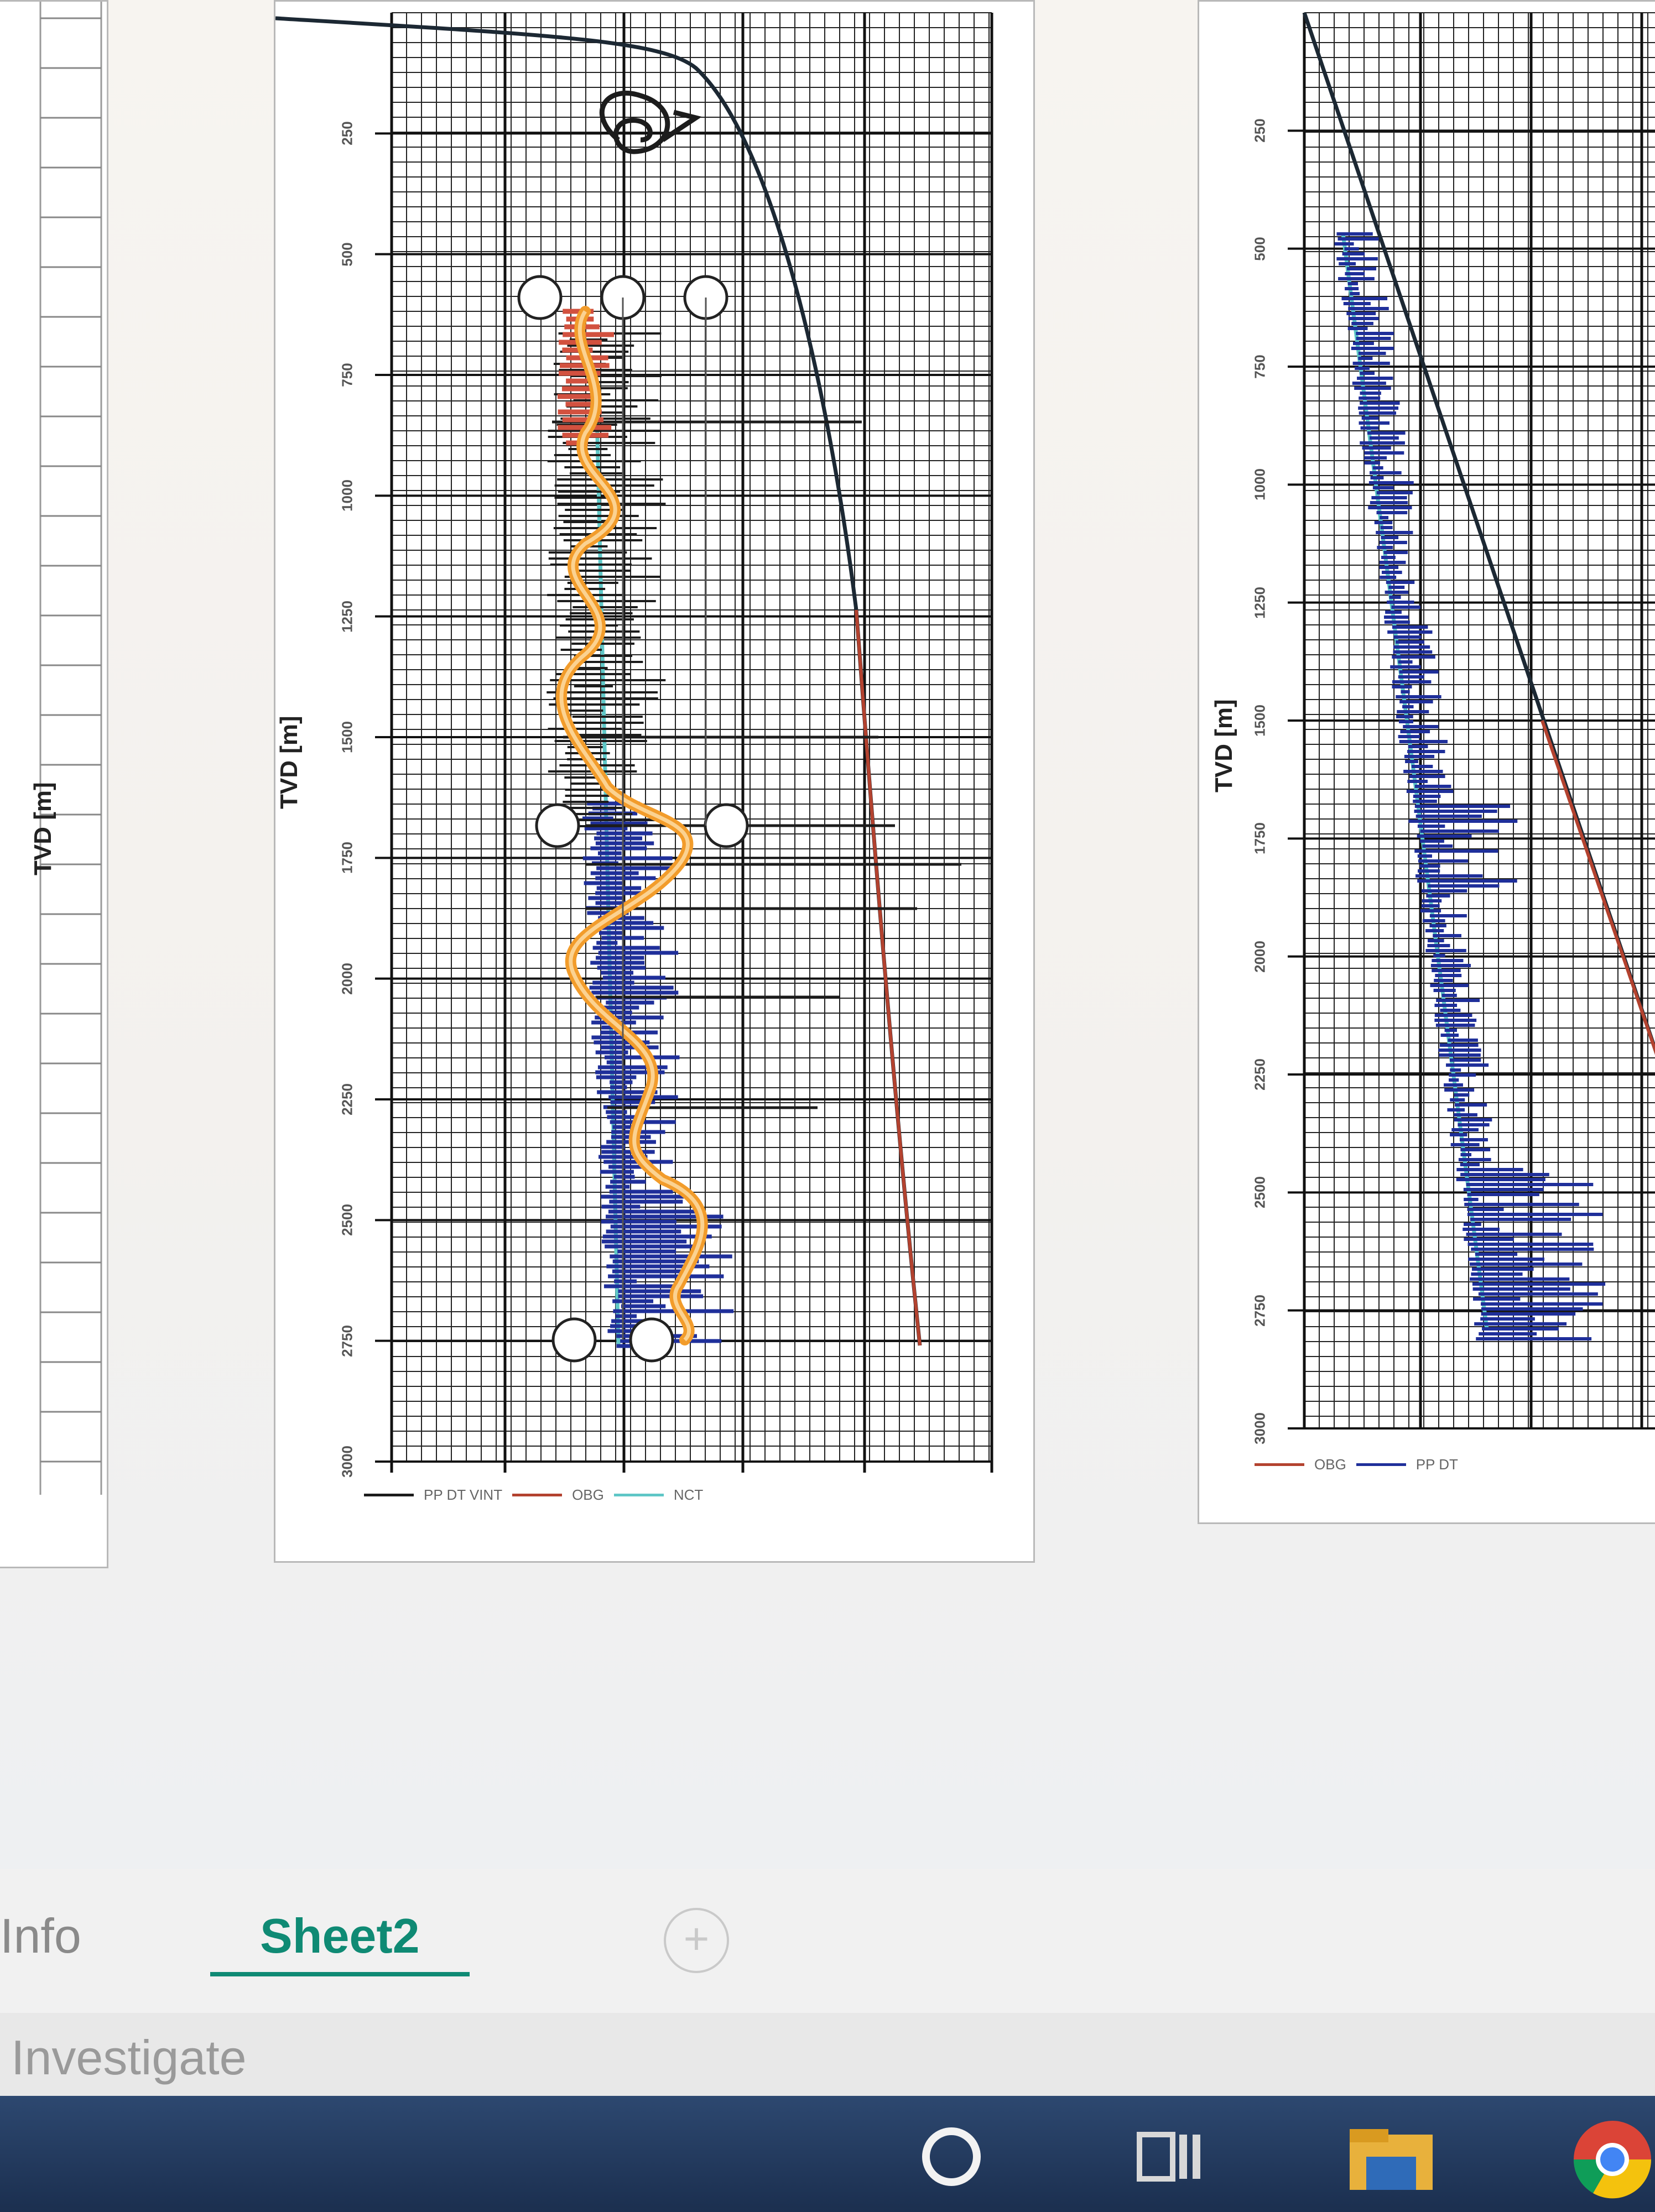 The image size is (1655, 2212). What do you see at coordinates (827, 2154) in the screenshot?
I see `windows-taskbar` at bounding box center [827, 2154].